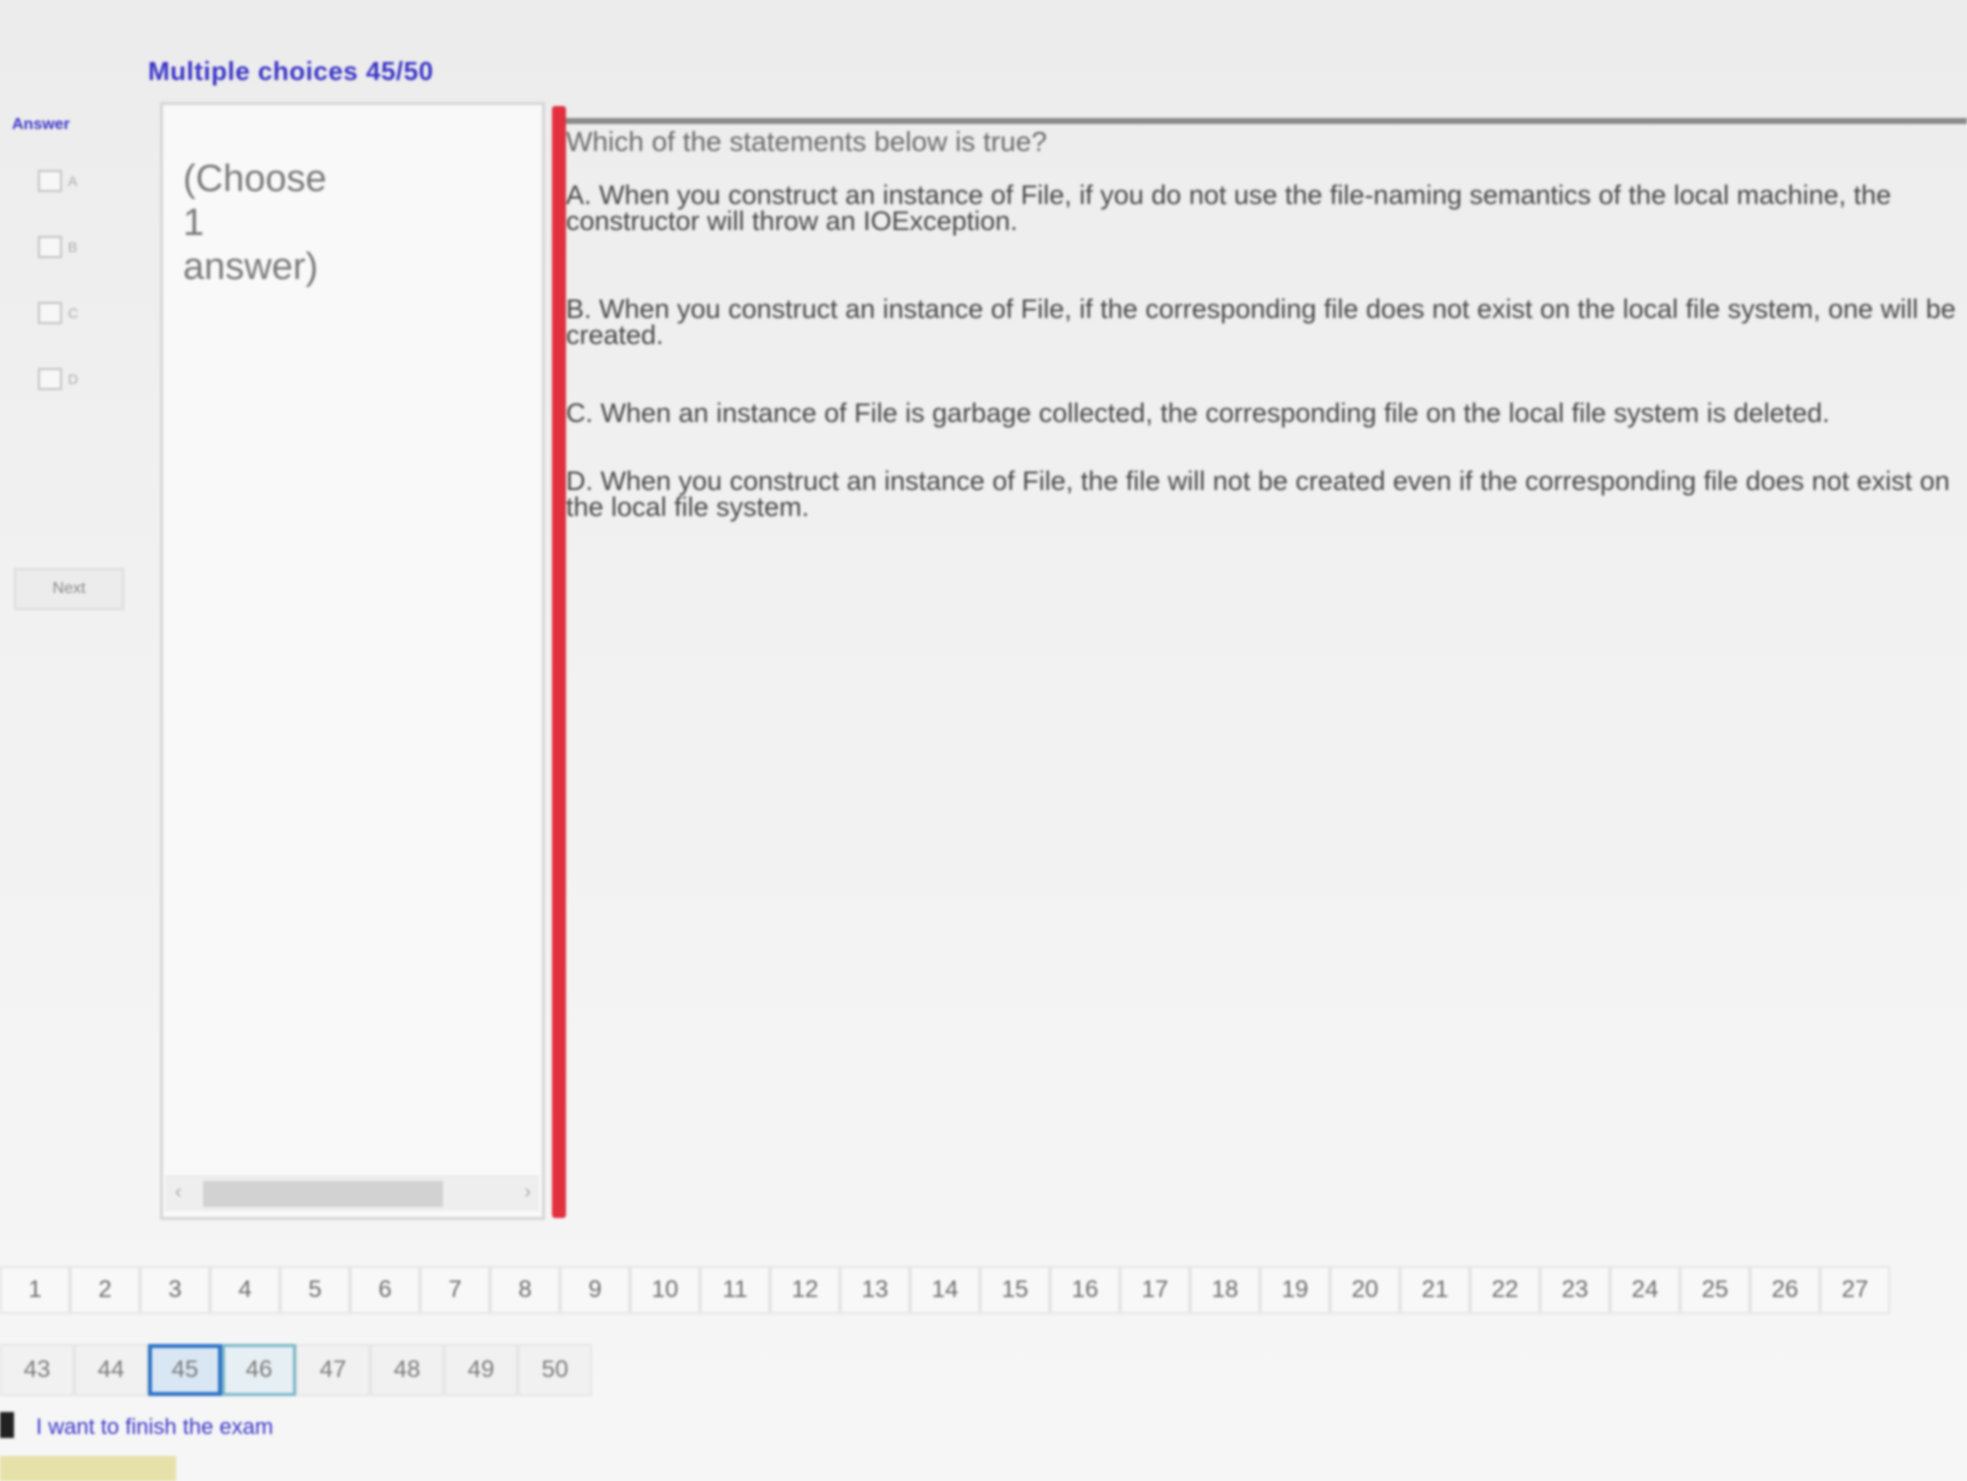 The image size is (1967, 1481). Describe the element at coordinates (175, 1290) in the screenshot. I see `question-nav-button: 3` at that location.